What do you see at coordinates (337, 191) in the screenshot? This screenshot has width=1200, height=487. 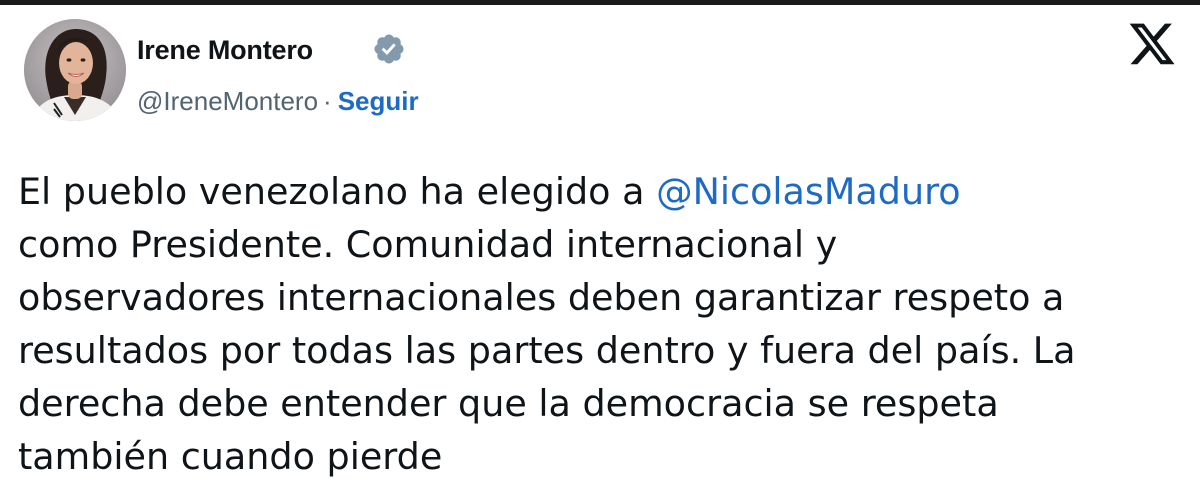 I see `tweet-line-1-text: El pueblo venezolano ha elegido a` at bounding box center [337, 191].